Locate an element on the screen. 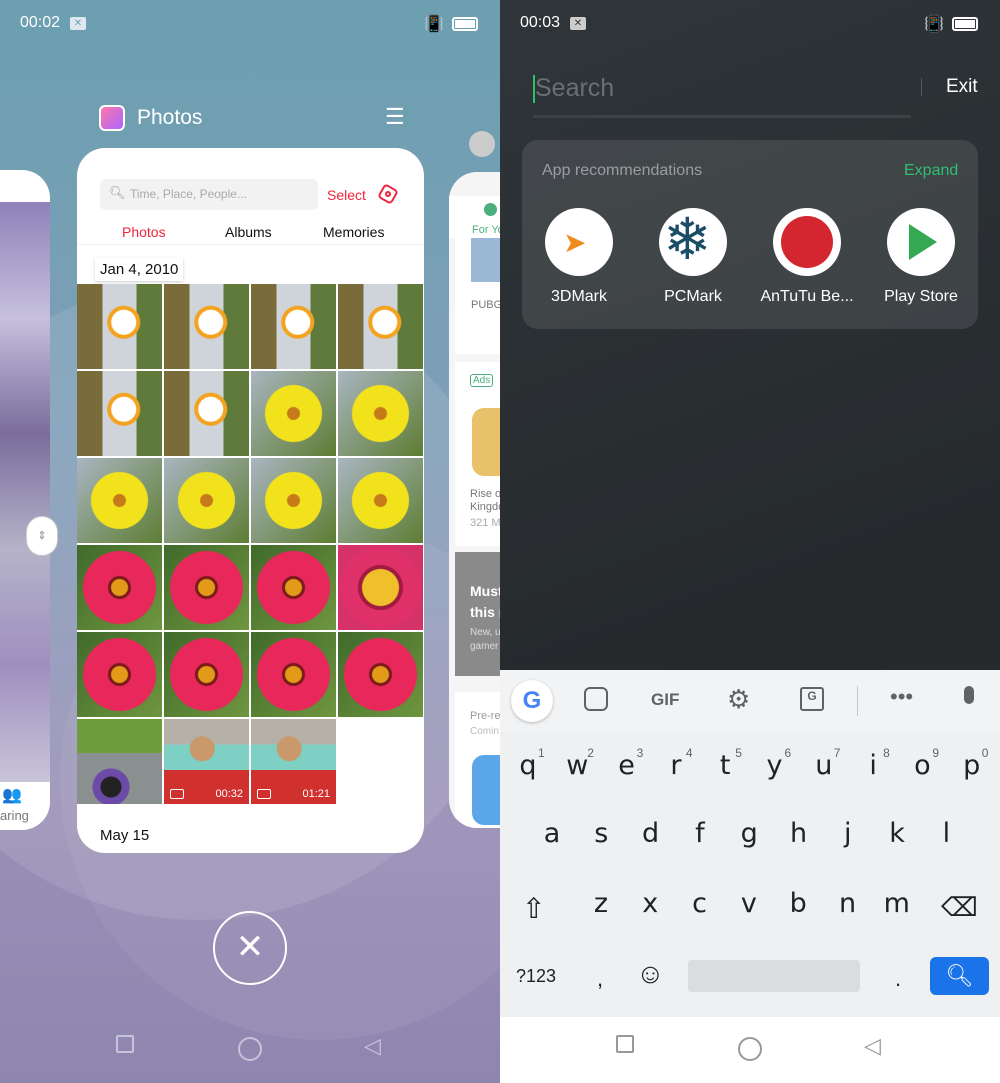  shift-key: ⇧ is located at coordinates (533, 908).